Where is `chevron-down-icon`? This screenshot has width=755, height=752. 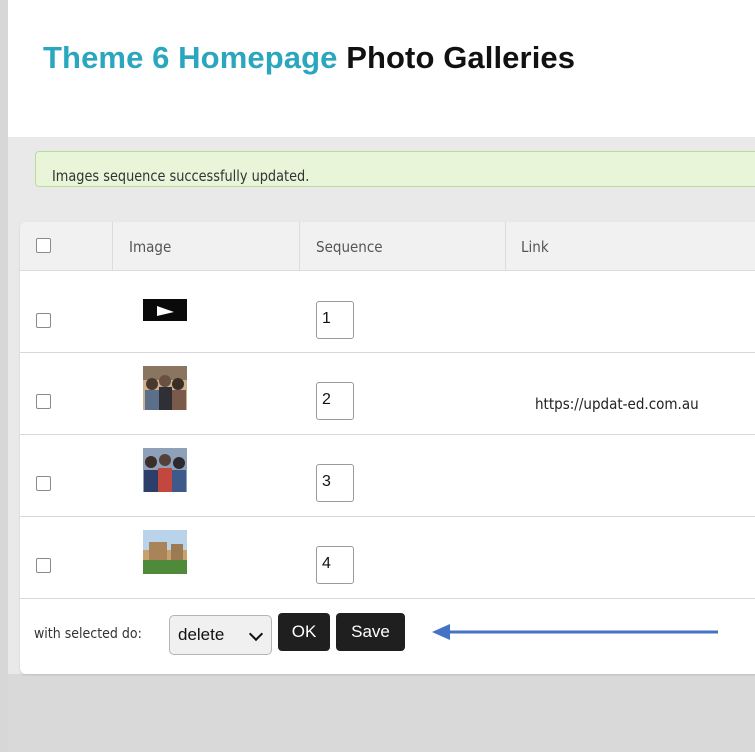
chevron-down-icon is located at coordinates (256, 634).